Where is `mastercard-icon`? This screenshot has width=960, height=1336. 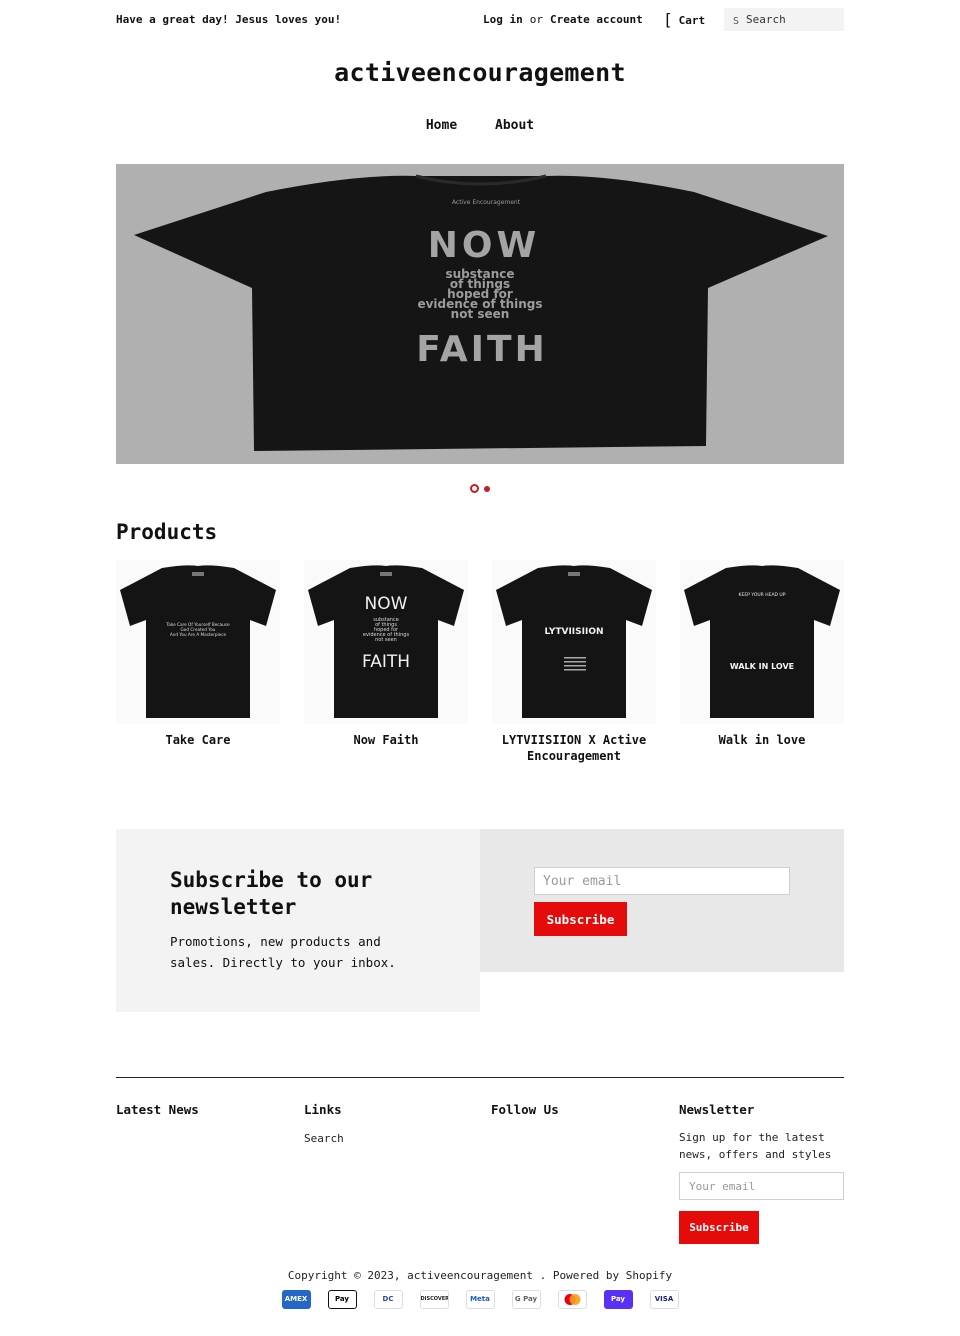
mastercard-icon is located at coordinates (572, 1299).